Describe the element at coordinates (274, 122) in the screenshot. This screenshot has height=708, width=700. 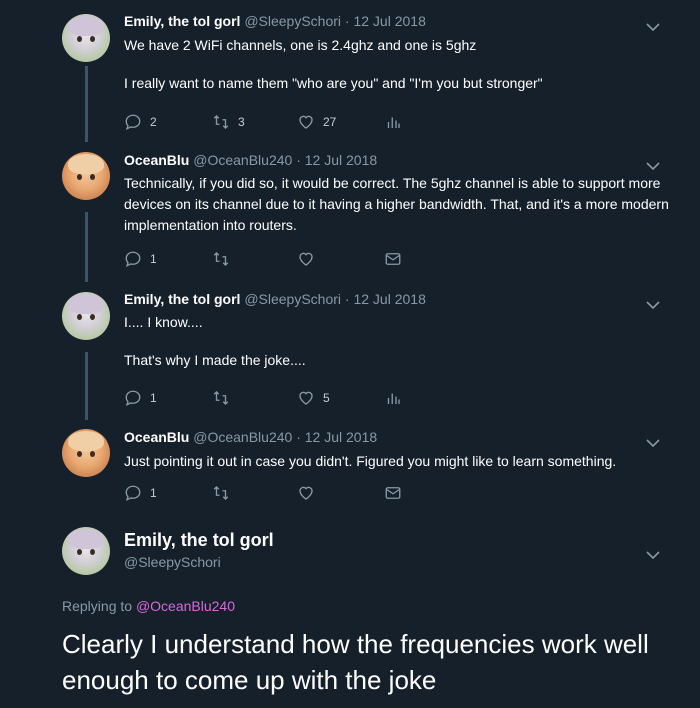
I see `tweet-actions: 2 3 27` at that location.